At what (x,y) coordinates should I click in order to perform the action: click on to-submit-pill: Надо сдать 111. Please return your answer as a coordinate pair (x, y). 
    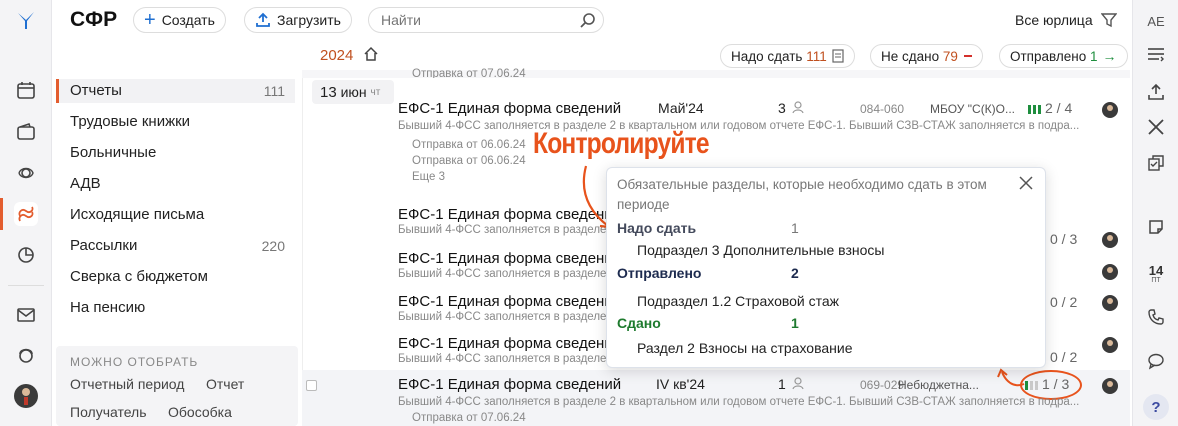
    Looking at the image, I should click on (787, 56).